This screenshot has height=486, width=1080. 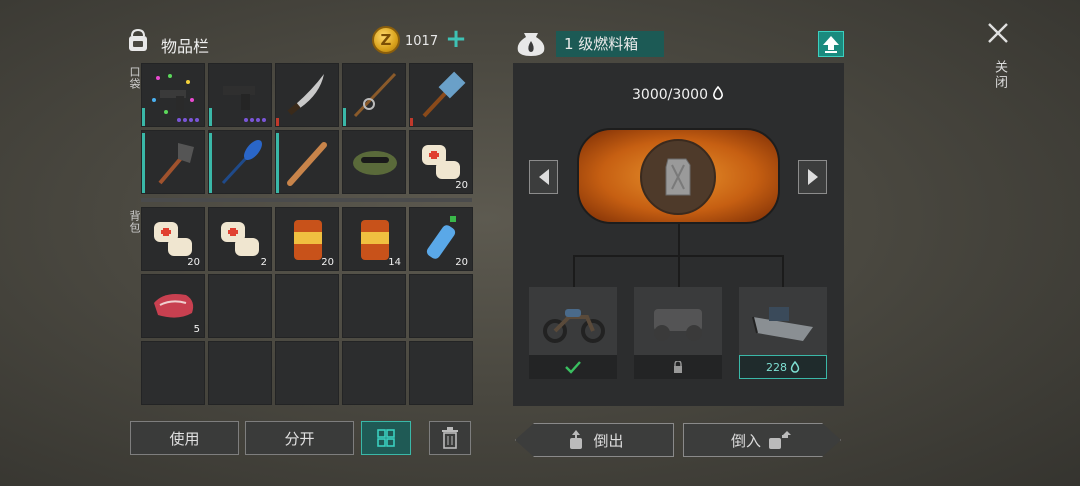 What do you see at coordinates (576, 439) in the screenshot?
I see `pour-out-icon` at bounding box center [576, 439].